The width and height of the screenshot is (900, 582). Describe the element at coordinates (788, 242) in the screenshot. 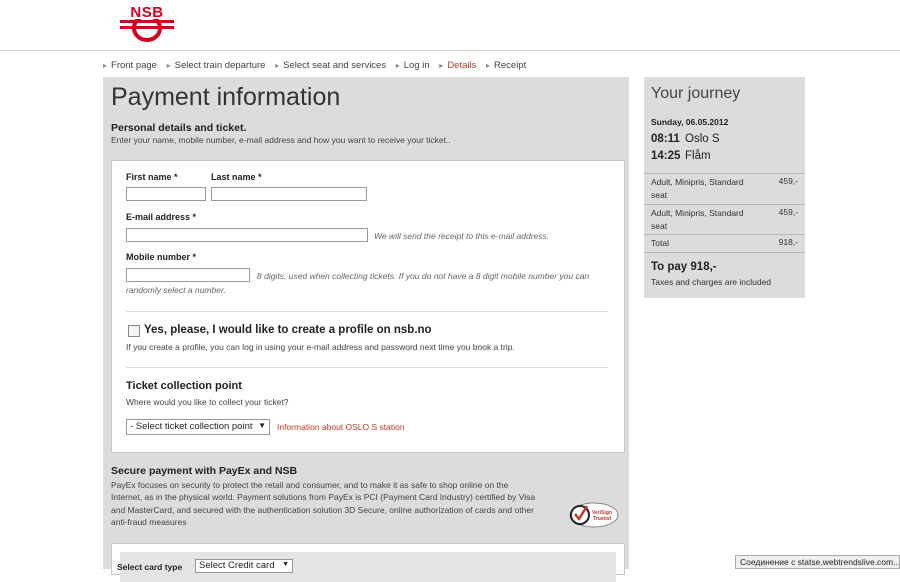

I see `total-value: 918,-` at that location.